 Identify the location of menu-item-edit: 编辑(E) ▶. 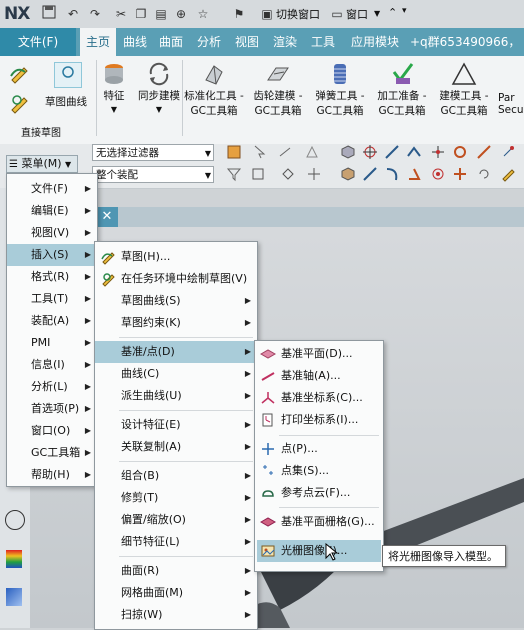
(52, 211).